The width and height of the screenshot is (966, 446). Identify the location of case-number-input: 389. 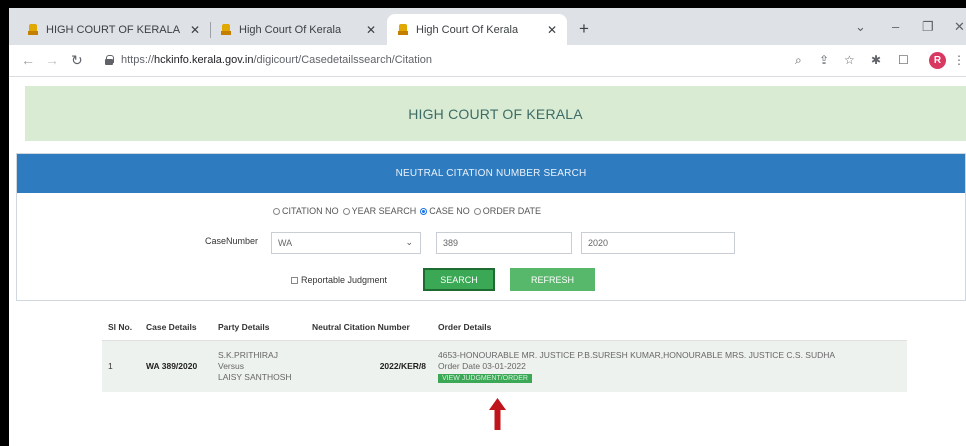
(504, 243).